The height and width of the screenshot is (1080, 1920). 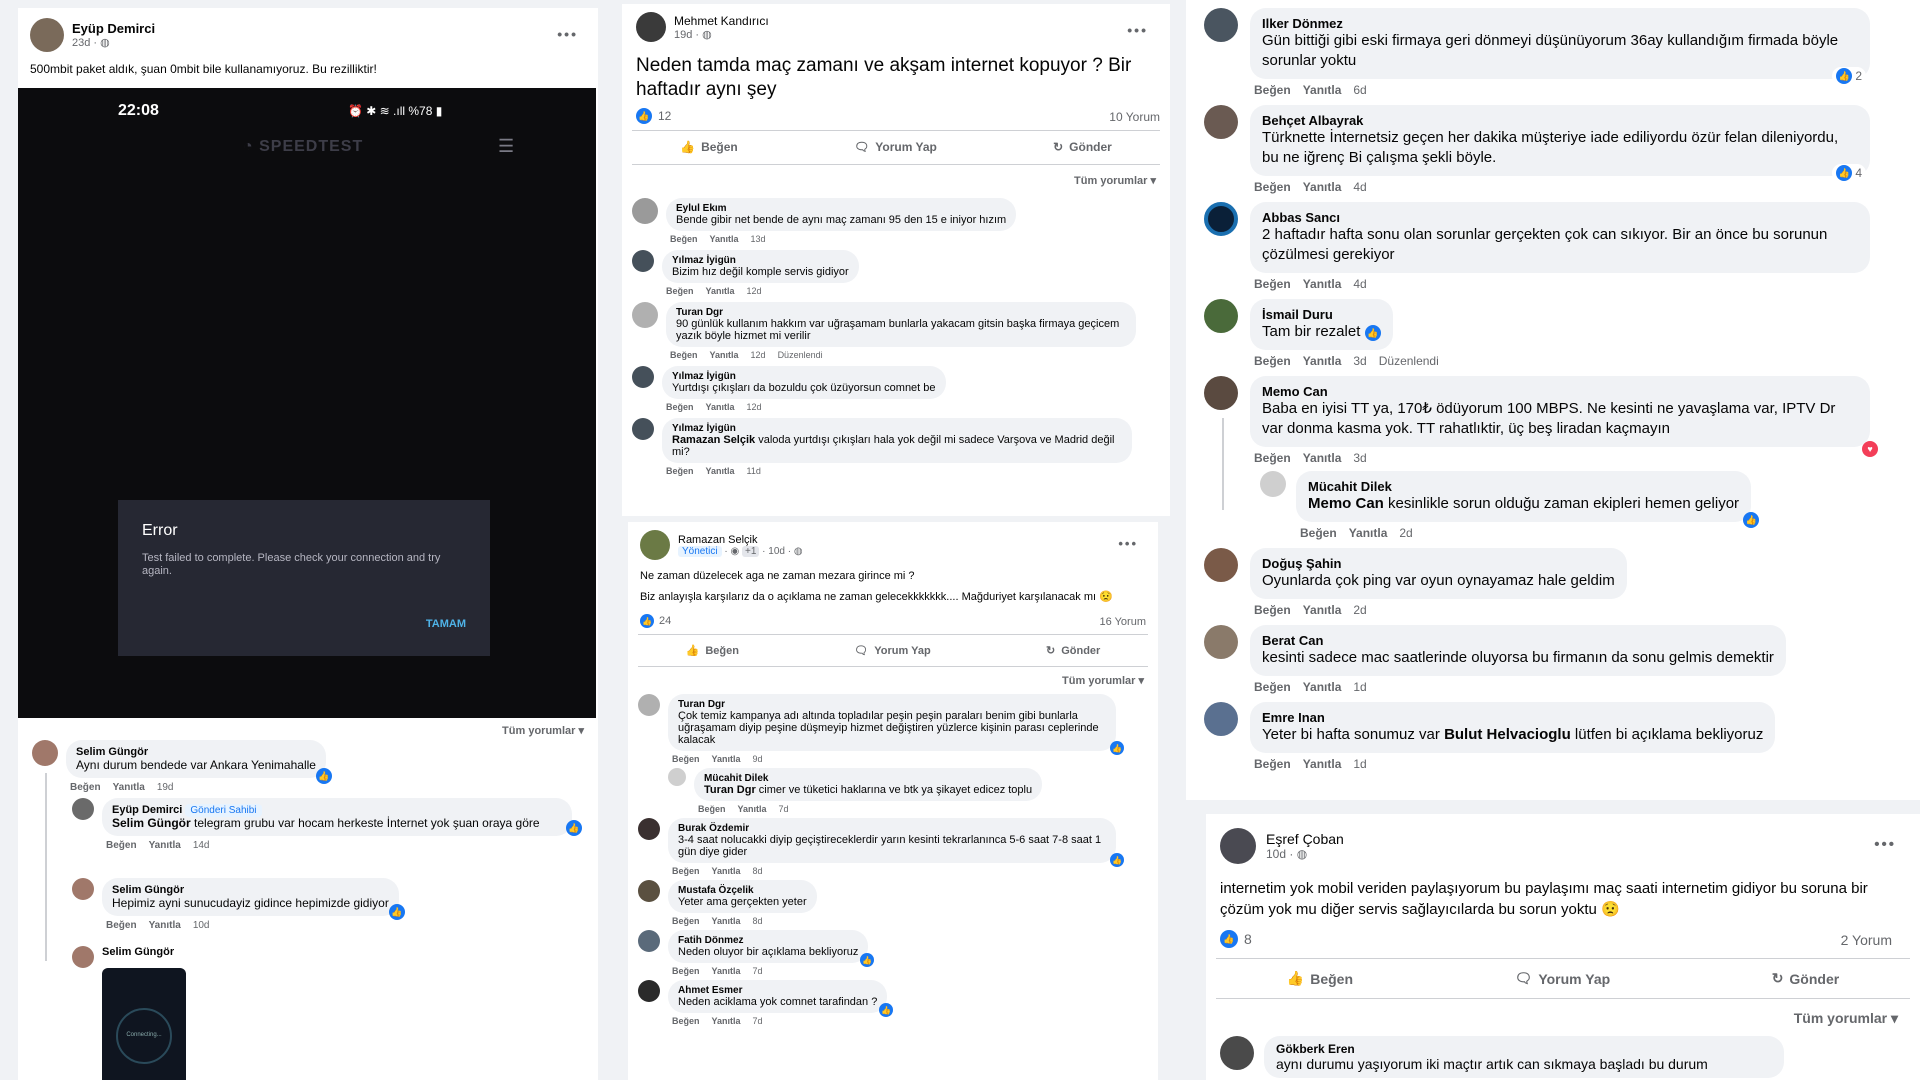 What do you see at coordinates (742, 890) in the screenshot?
I see `comment-author: Mustafa Özçelik` at bounding box center [742, 890].